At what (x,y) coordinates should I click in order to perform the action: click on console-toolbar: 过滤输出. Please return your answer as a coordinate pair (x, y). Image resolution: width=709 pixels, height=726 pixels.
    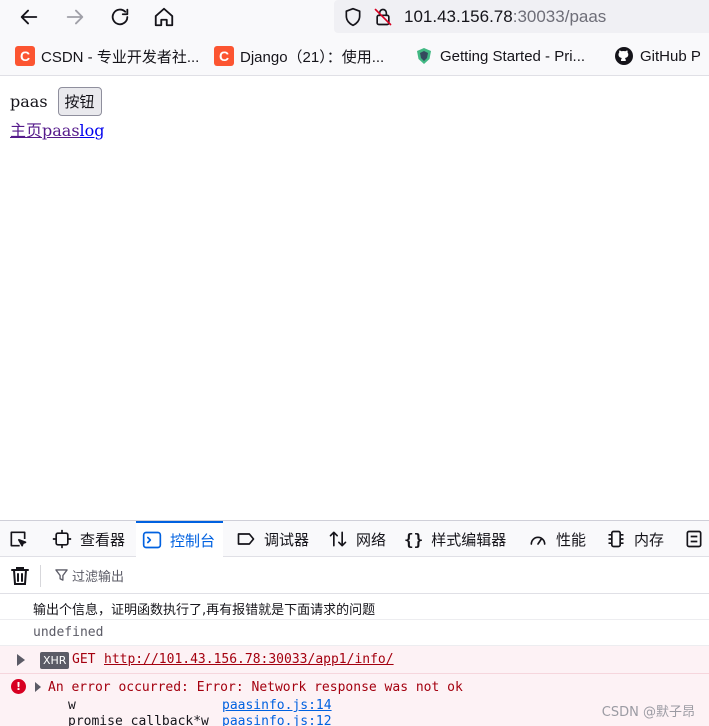
    Looking at the image, I should click on (354, 576).